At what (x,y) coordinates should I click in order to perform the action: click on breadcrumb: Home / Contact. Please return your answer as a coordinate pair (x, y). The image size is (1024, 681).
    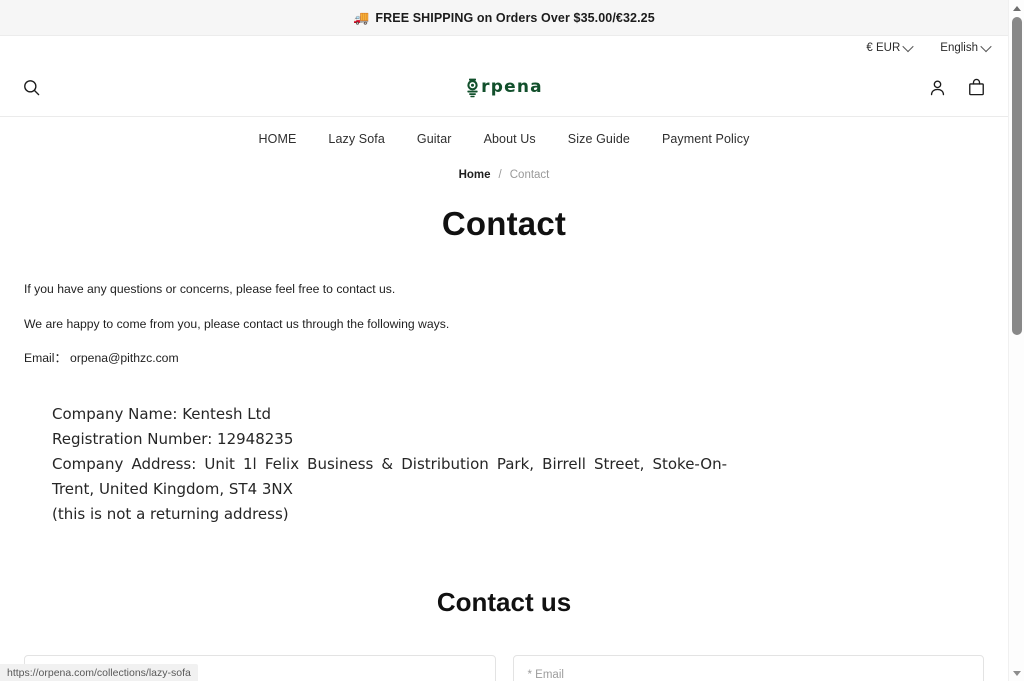
    Looking at the image, I should click on (504, 171).